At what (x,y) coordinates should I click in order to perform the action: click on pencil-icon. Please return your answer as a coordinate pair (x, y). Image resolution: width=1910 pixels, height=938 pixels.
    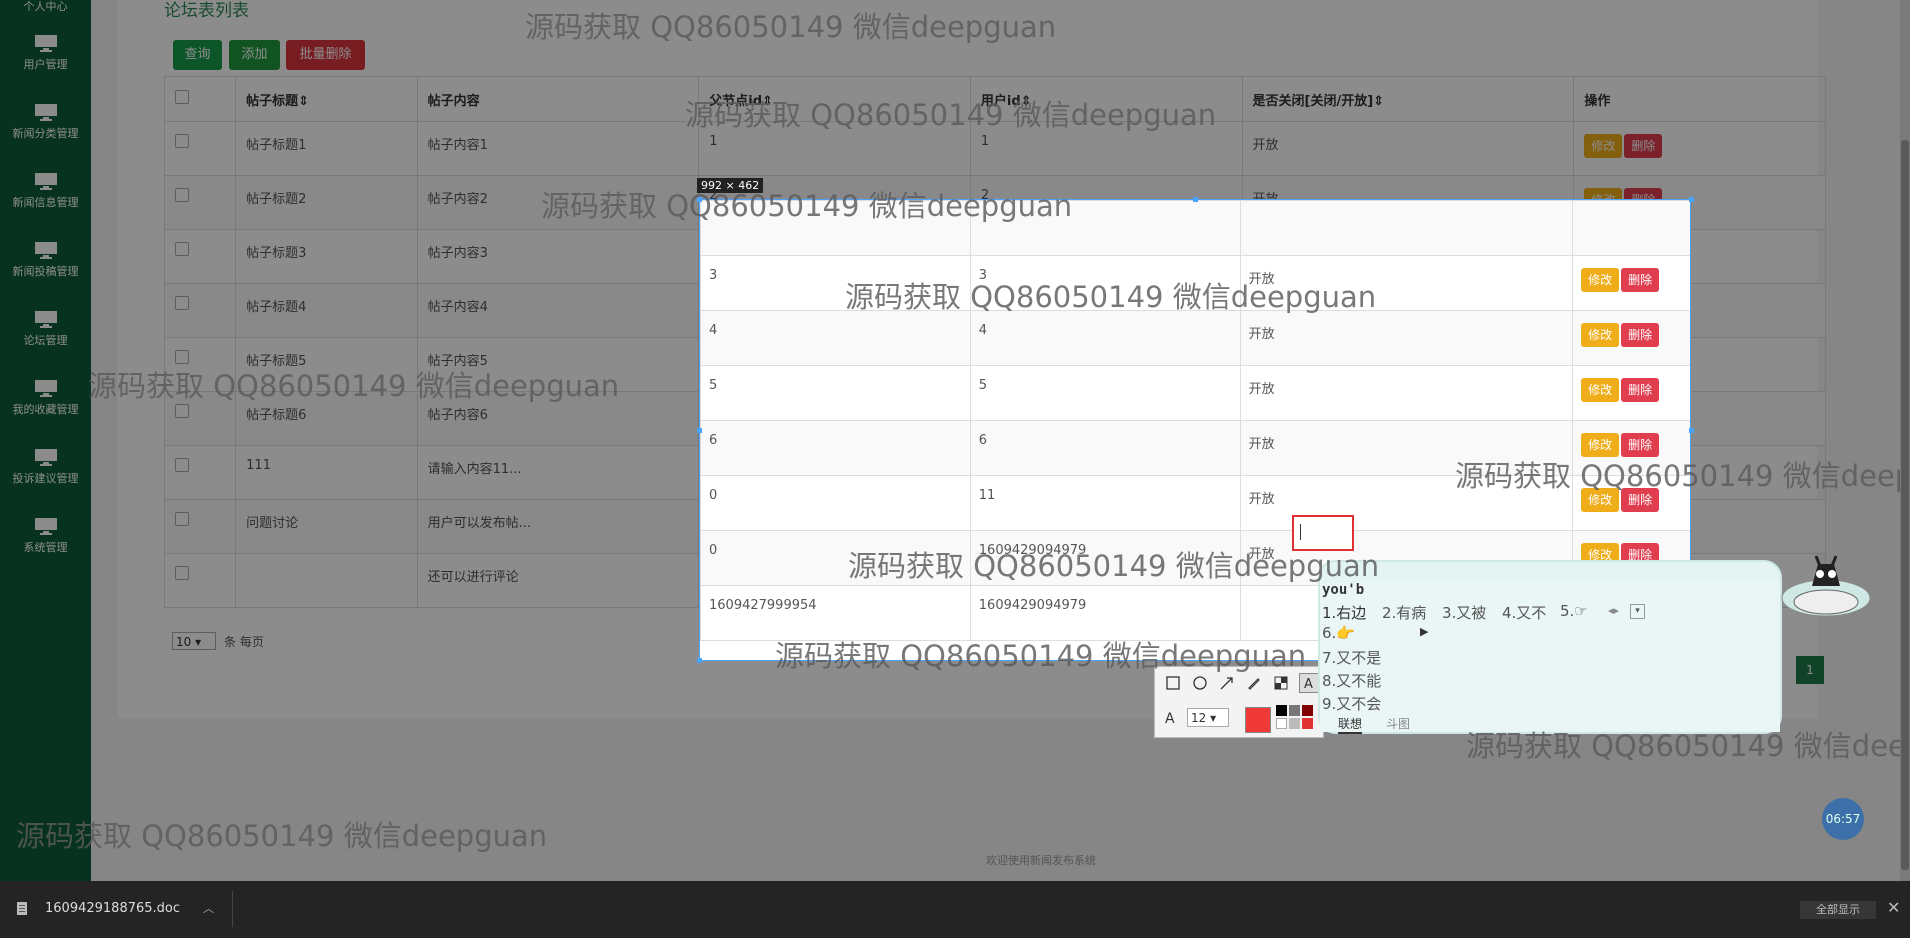
    Looking at the image, I should click on (1254, 683).